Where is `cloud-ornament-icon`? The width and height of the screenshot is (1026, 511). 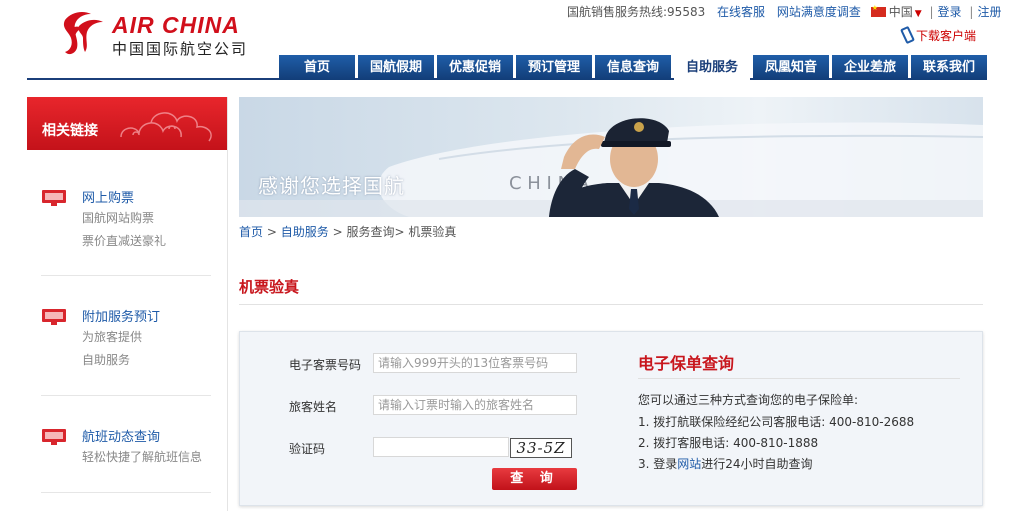 cloud-ornament-icon is located at coordinates (166, 127).